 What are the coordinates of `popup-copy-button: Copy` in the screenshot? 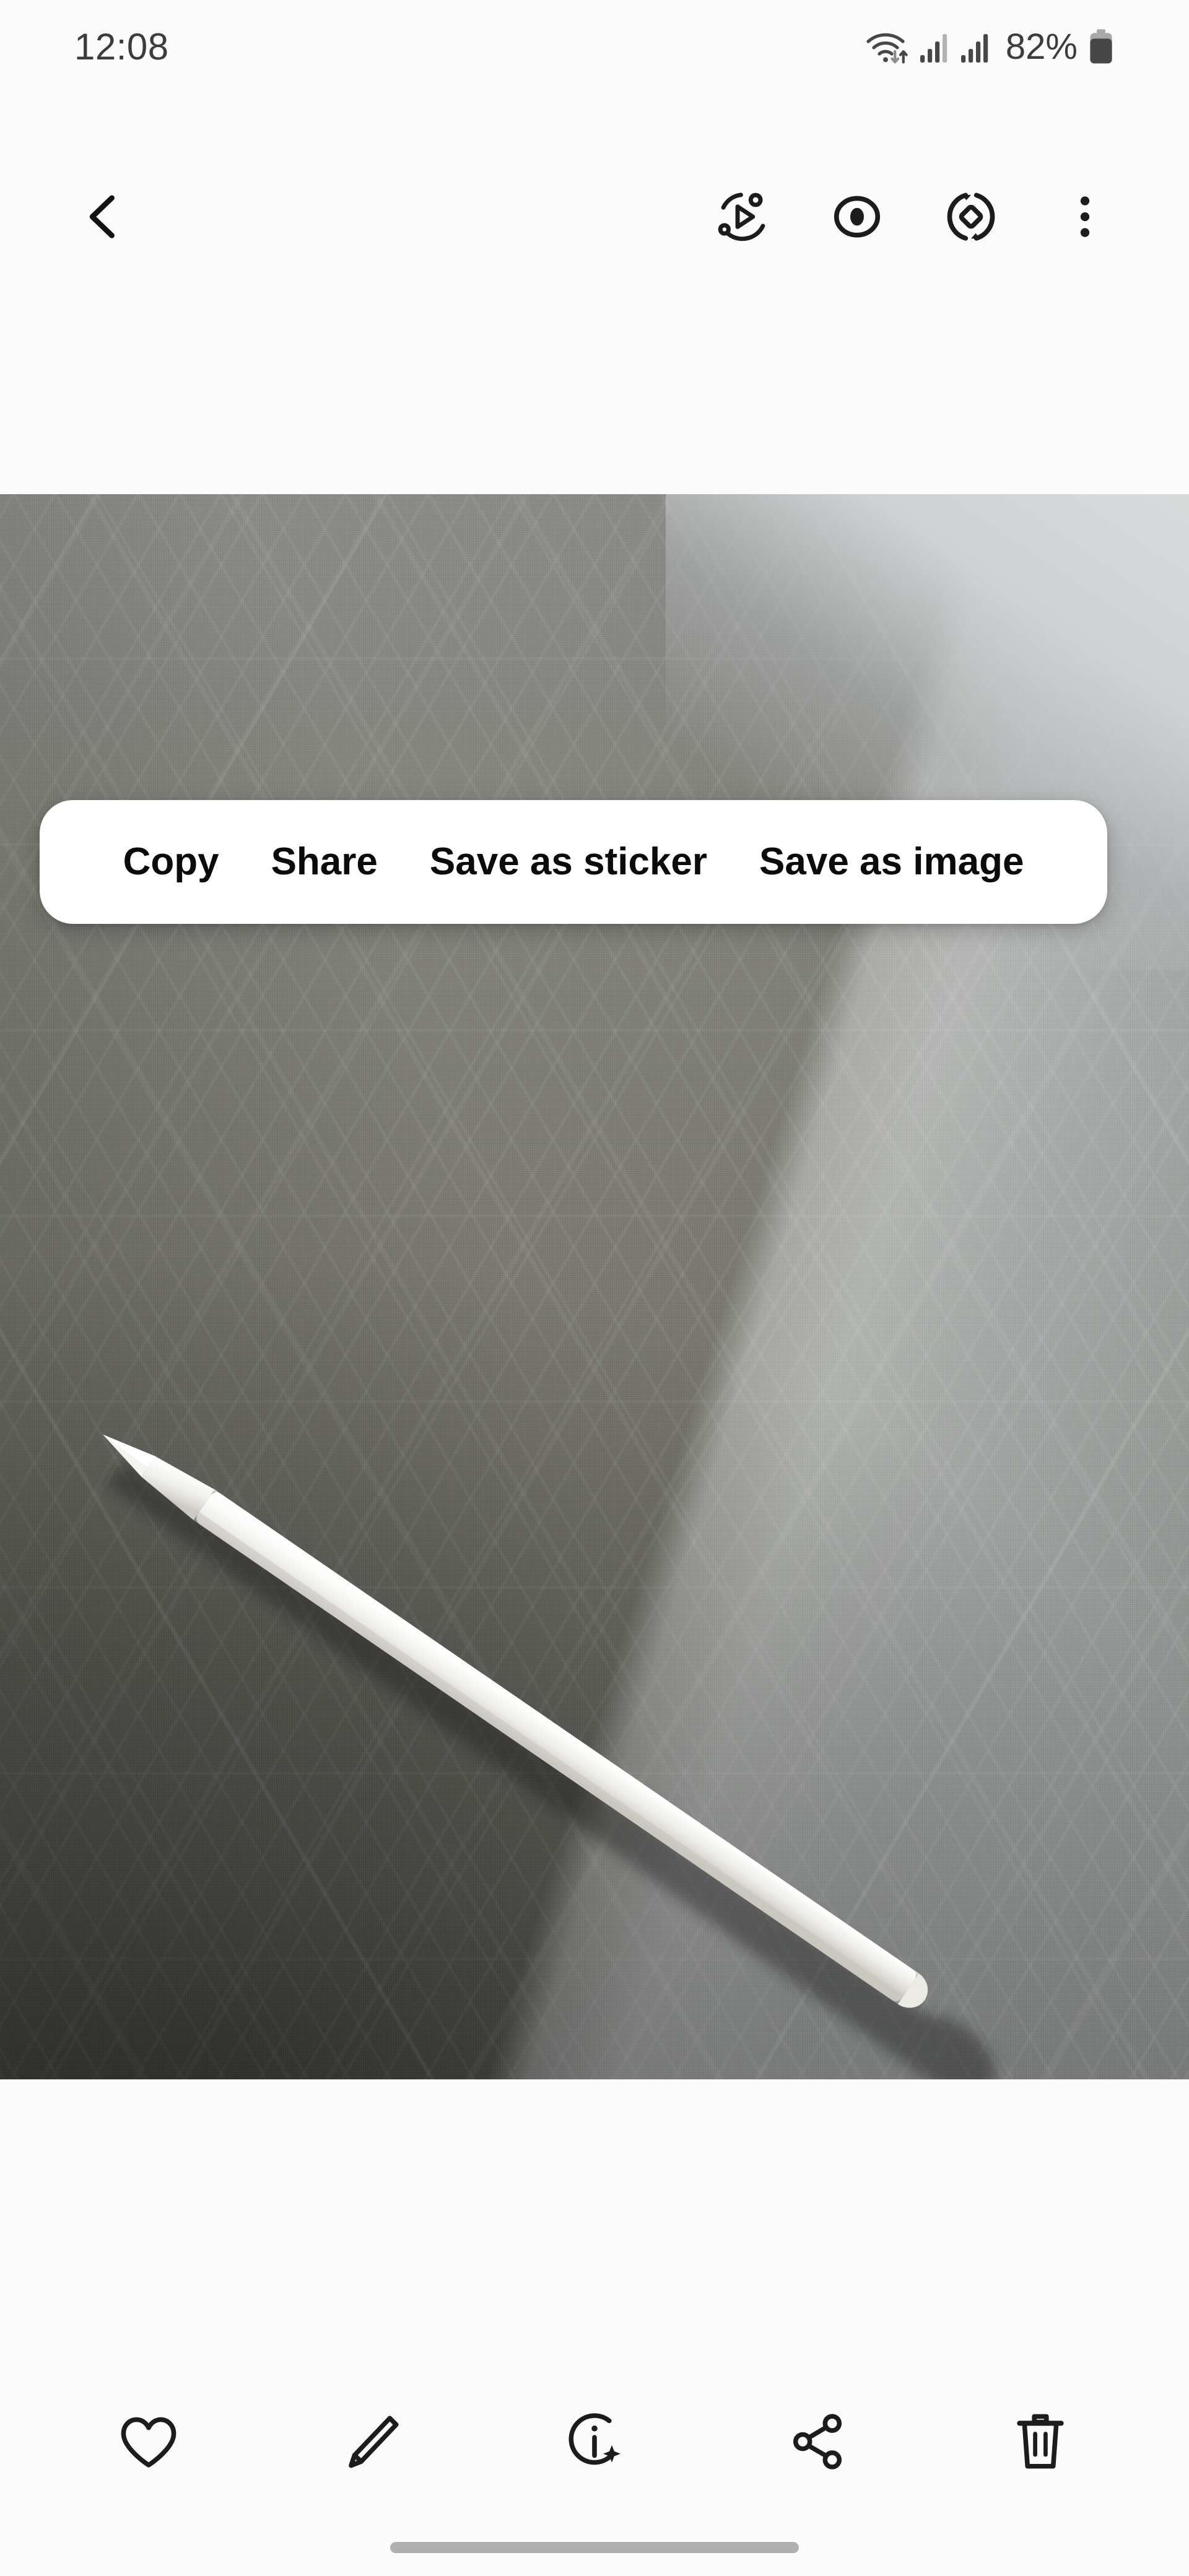 It's located at (163, 862).